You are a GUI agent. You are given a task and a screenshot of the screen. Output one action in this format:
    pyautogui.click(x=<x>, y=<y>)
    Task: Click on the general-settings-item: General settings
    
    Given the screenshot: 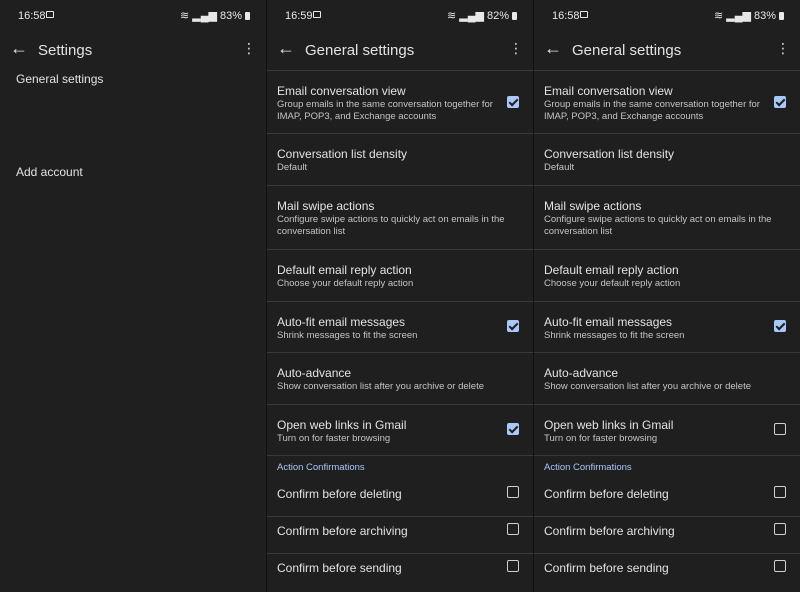 What is the action you would take?
    pyautogui.click(x=59, y=79)
    